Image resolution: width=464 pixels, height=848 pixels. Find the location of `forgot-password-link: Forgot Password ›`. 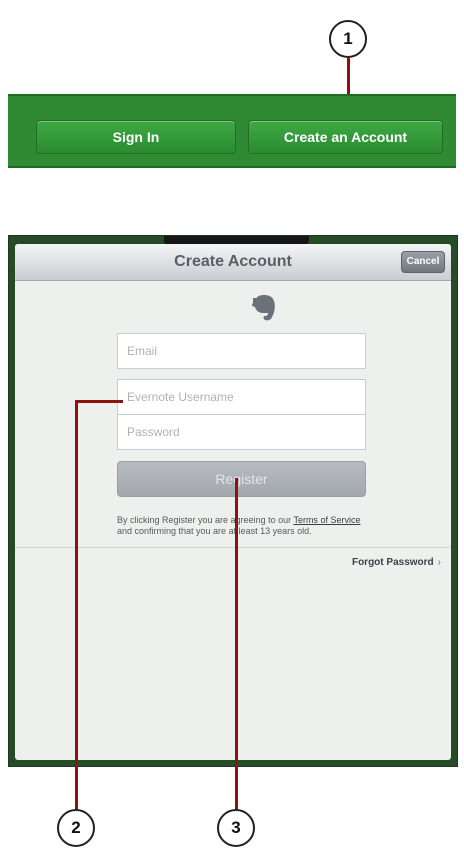

forgot-password-link: Forgot Password › is located at coordinates (396, 562).